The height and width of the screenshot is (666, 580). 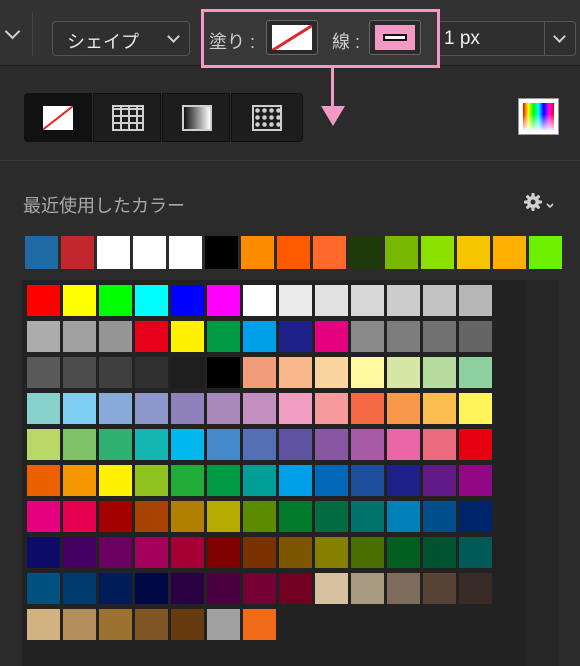 What do you see at coordinates (292, 37) in the screenshot?
I see `fill-swatch-button` at bounding box center [292, 37].